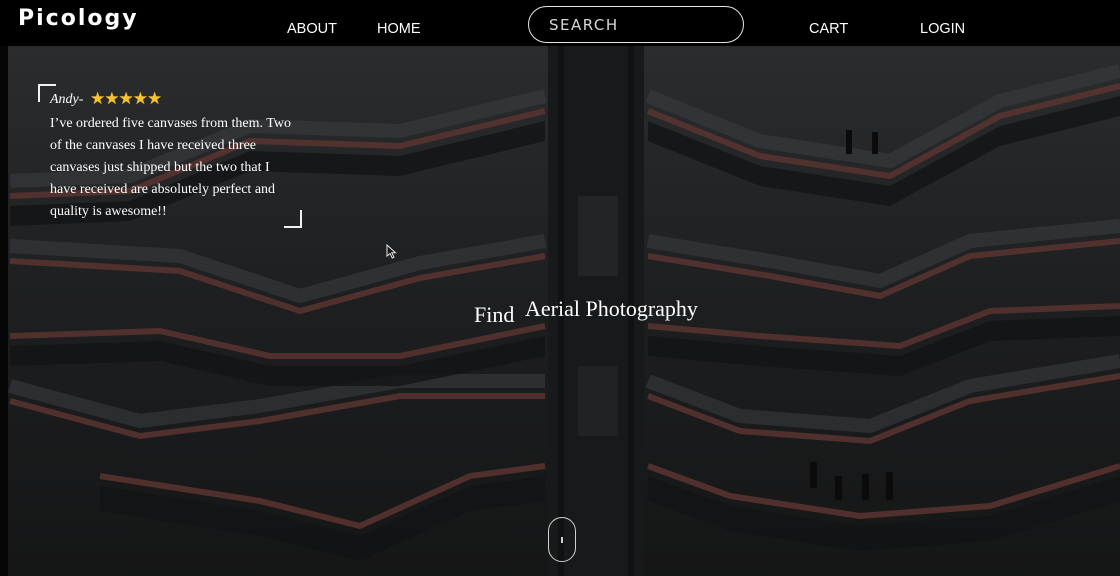  I want to click on hero-rotating-word: Aerial Photography, so click(611, 308).